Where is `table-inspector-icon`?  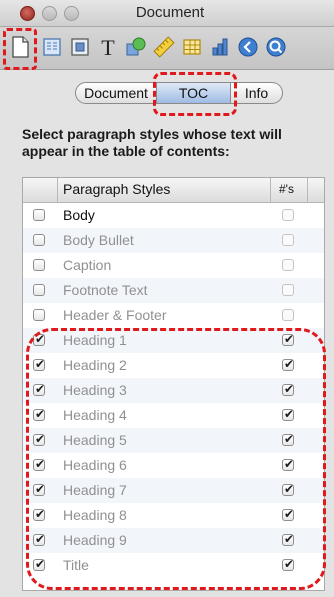 table-inspector-icon is located at coordinates (192, 47).